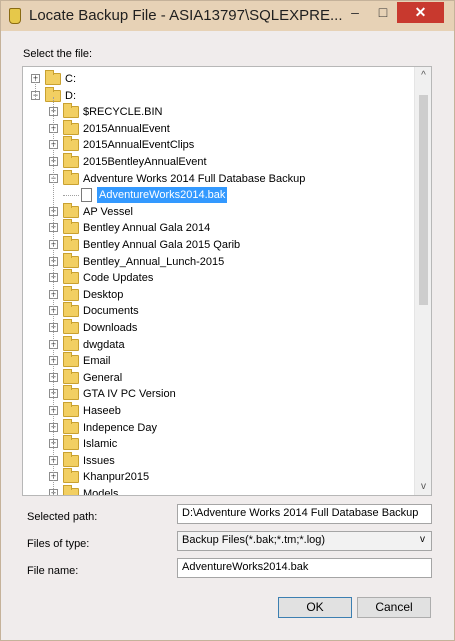  Describe the element at coordinates (97, 361) in the screenshot. I see `tree-item-label: Email` at that location.